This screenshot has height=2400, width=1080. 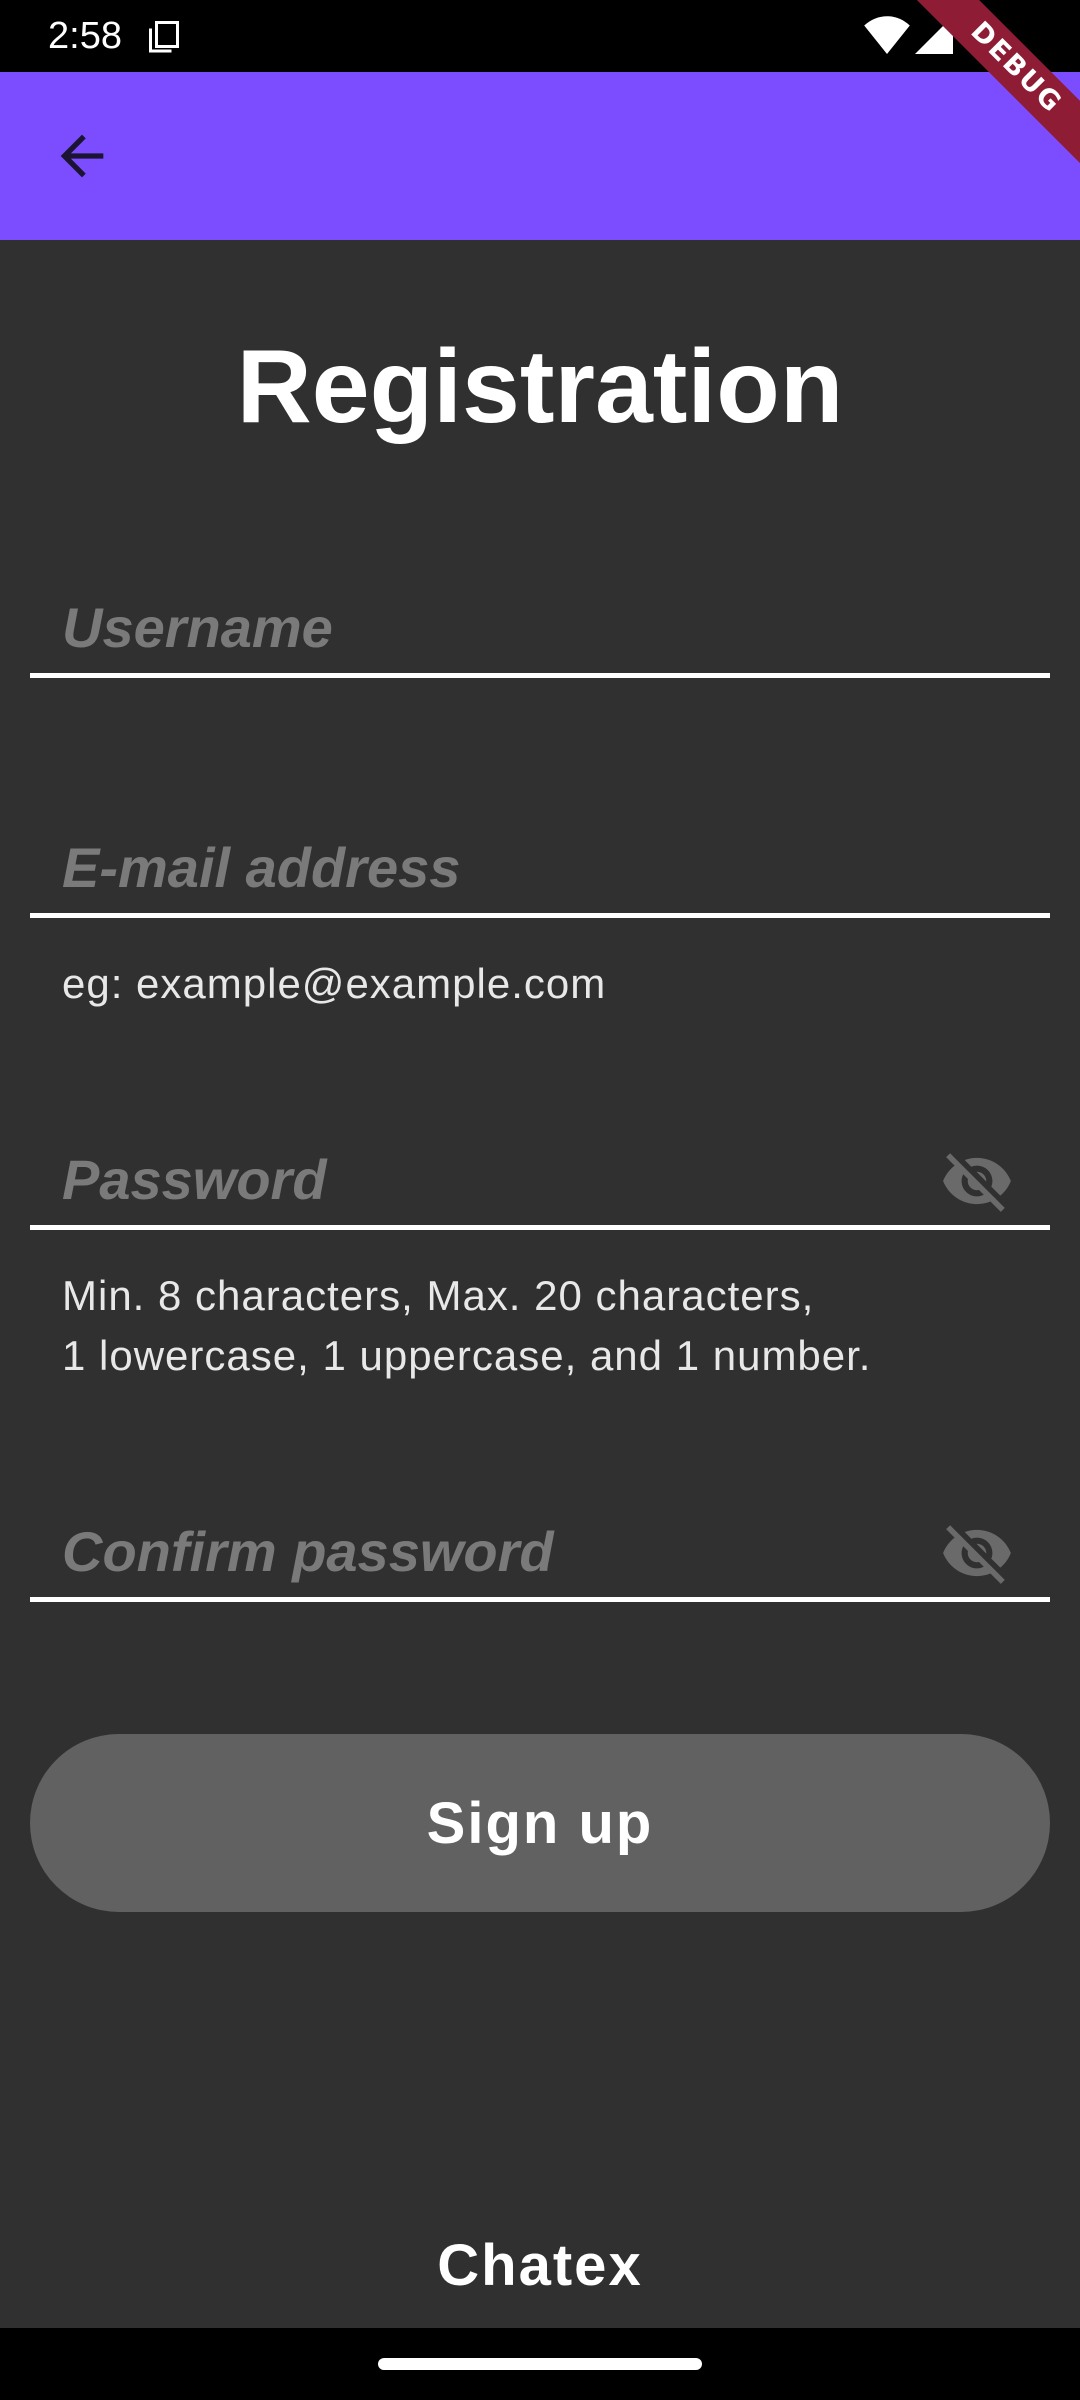 I want to click on home-indicator, so click(x=540, y=2364).